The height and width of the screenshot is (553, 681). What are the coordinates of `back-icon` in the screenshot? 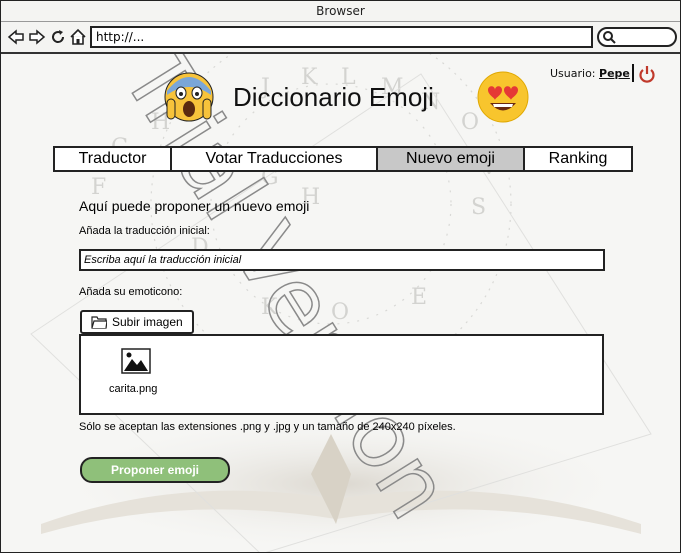 It's located at (16, 37).